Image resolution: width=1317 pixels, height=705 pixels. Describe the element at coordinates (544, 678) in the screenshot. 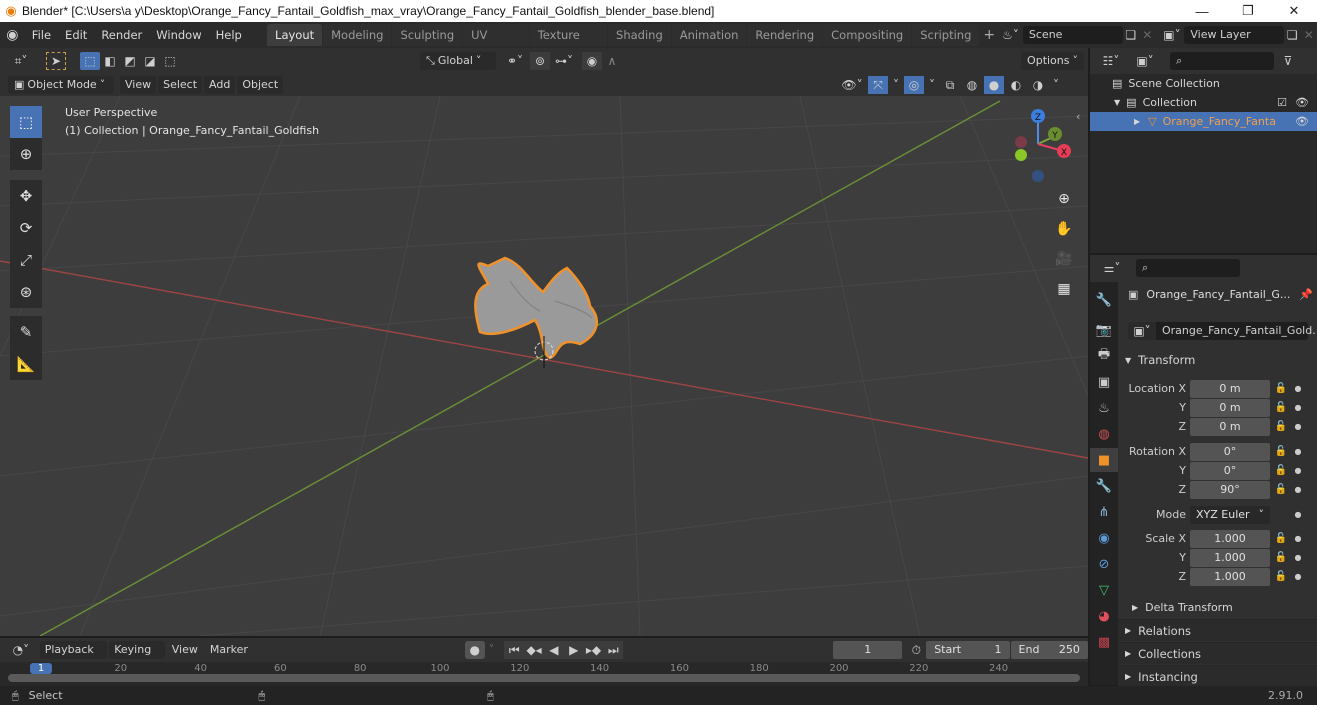

I see `timeline-scrollbar` at that location.